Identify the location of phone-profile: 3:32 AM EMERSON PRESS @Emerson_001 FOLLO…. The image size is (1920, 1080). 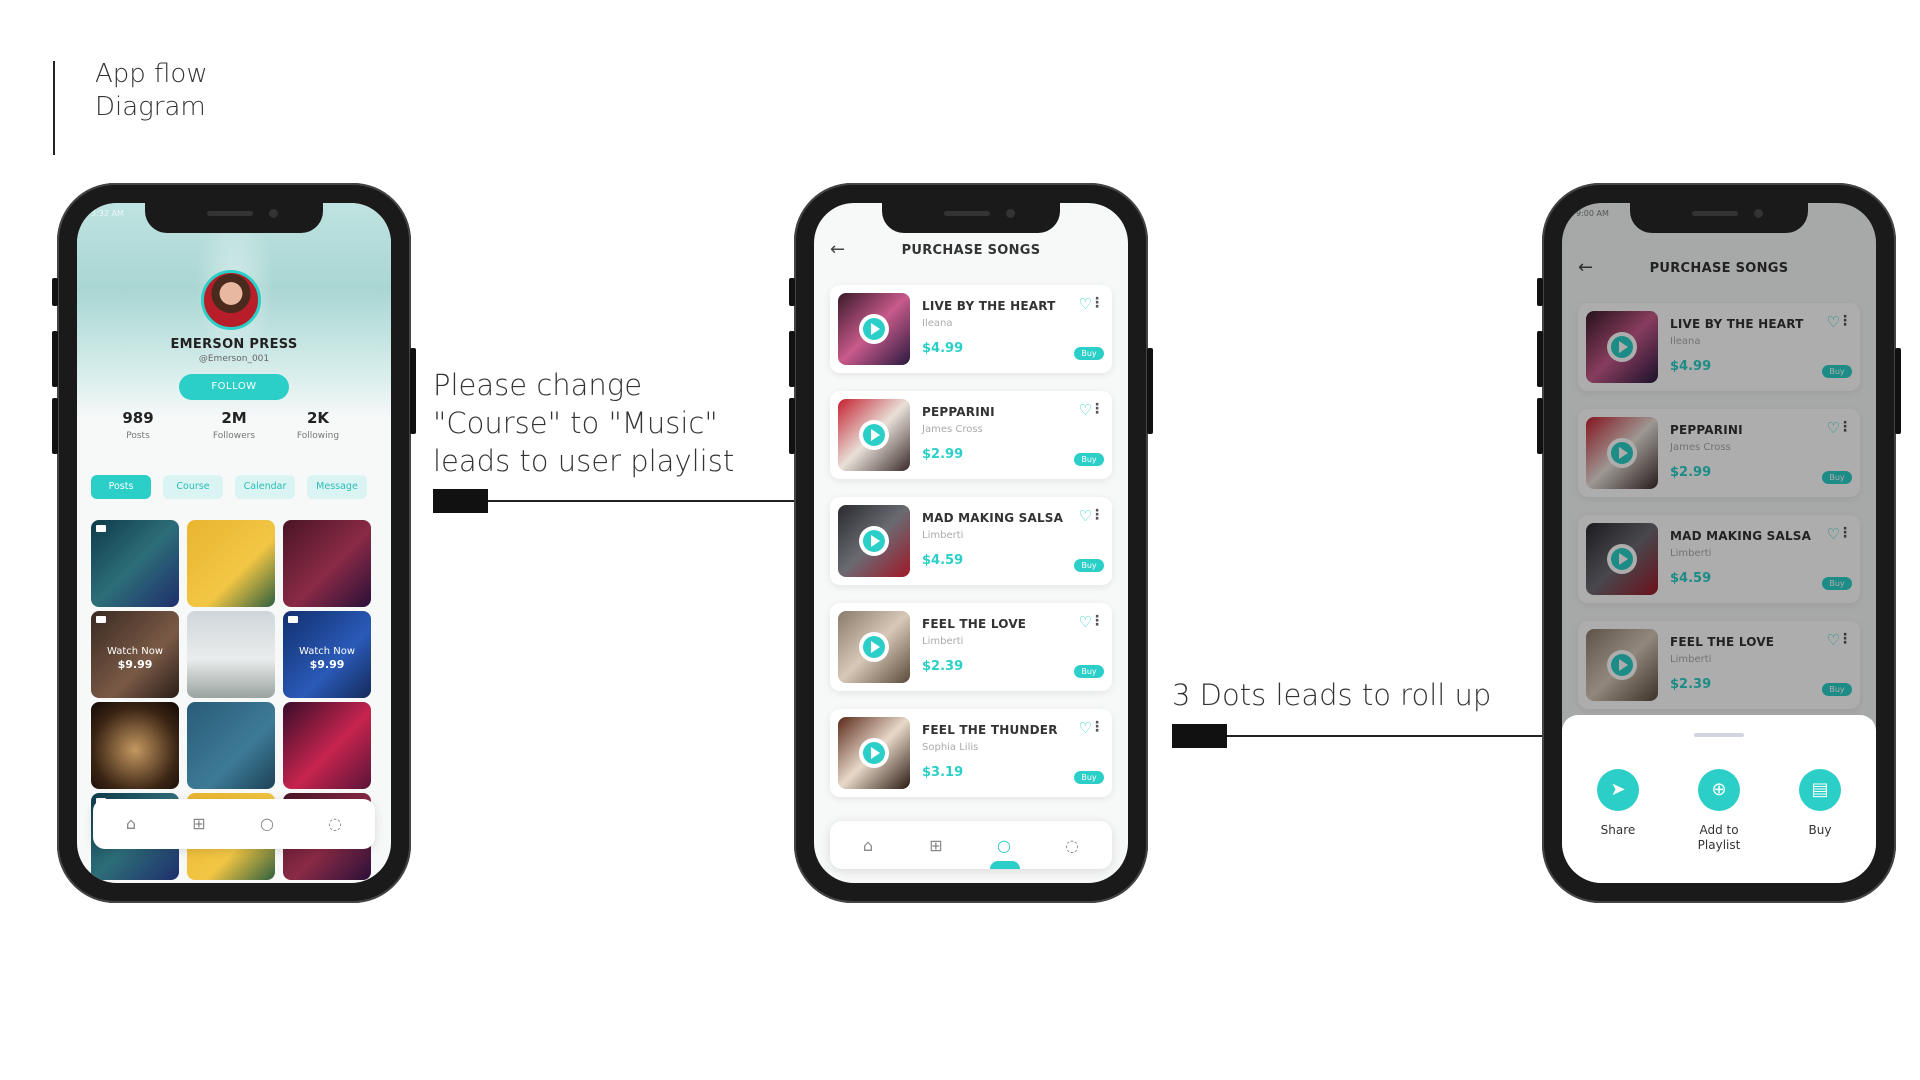
(234, 543).